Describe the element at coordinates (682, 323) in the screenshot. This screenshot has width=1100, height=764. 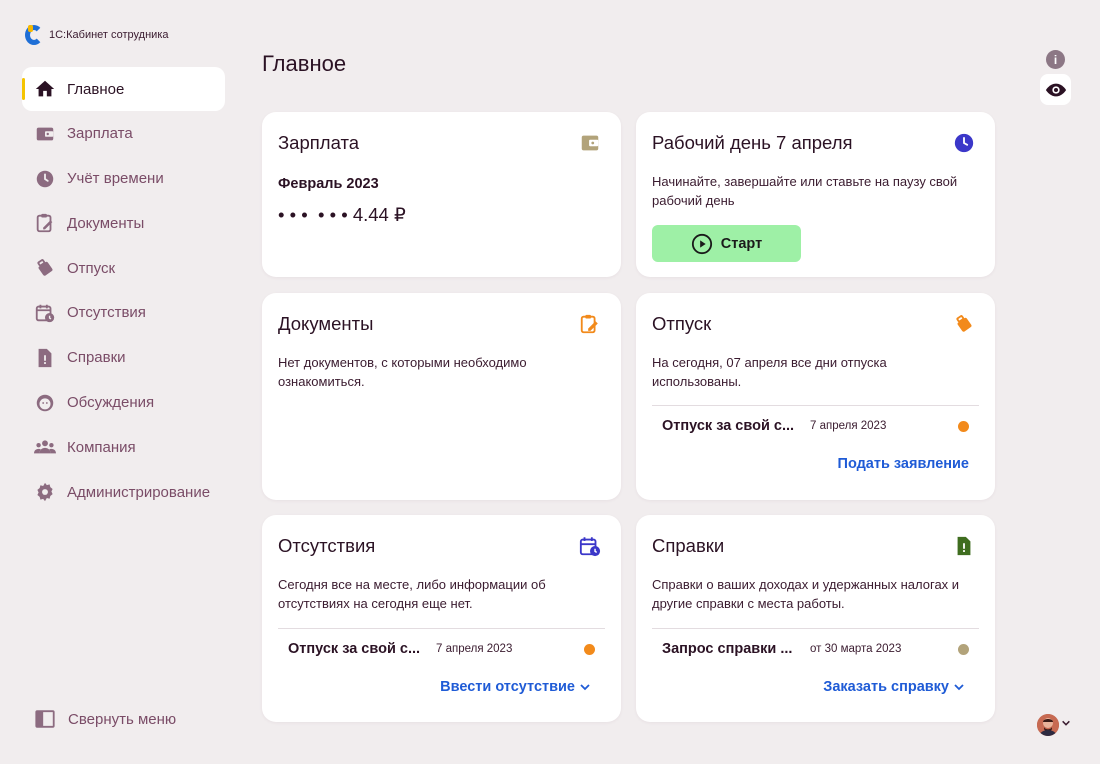
I see `card-title: Отпуск` at that location.